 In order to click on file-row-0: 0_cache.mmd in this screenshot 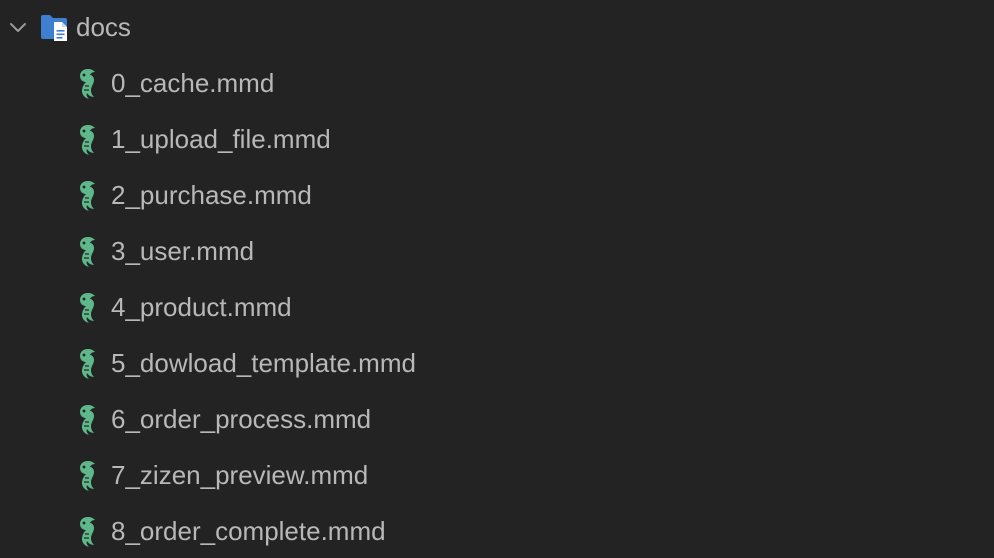, I will do `click(497, 84)`.